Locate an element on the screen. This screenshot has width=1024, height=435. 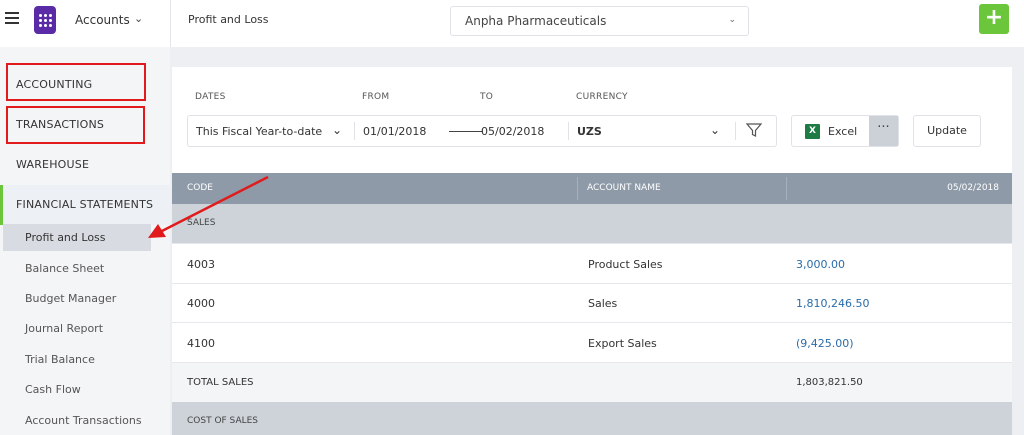
total-amount: 1,803,821.50 is located at coordinates (829, 382).